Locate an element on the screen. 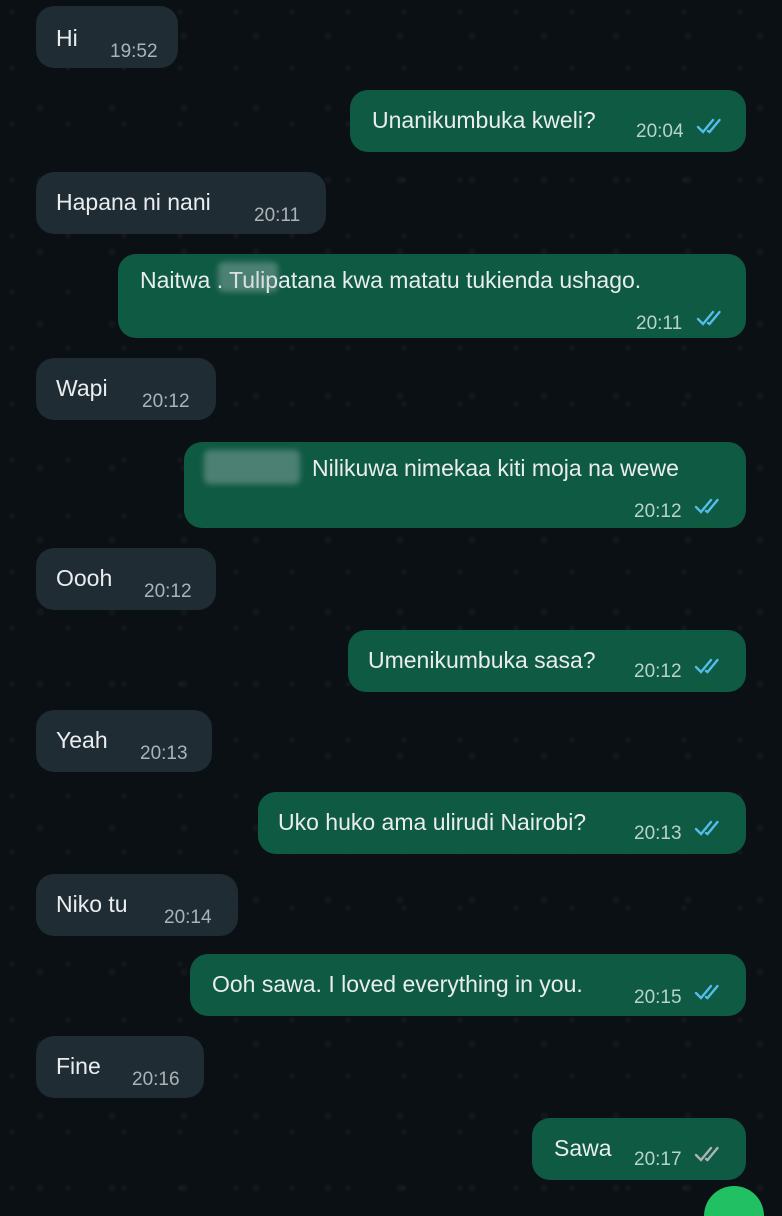  message-text: Yeah is located at coordinates (82, 740).